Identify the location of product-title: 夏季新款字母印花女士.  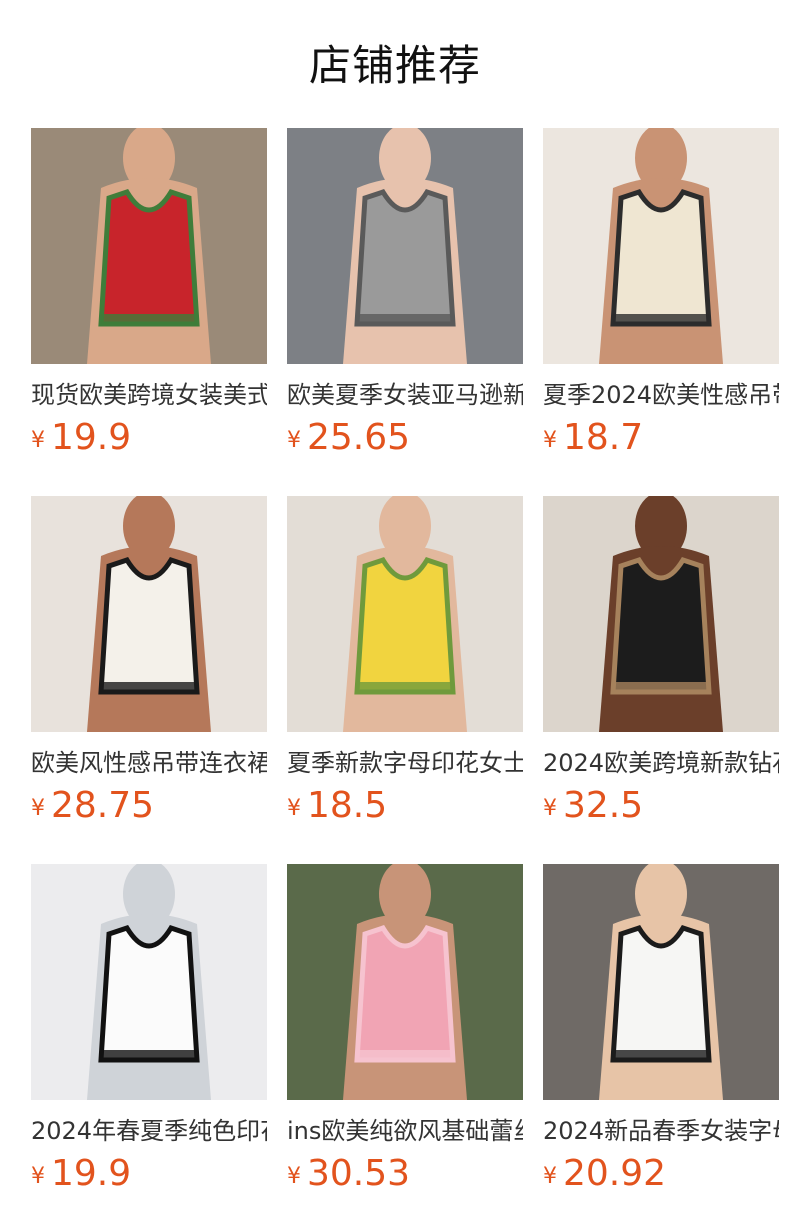
(405, 763).